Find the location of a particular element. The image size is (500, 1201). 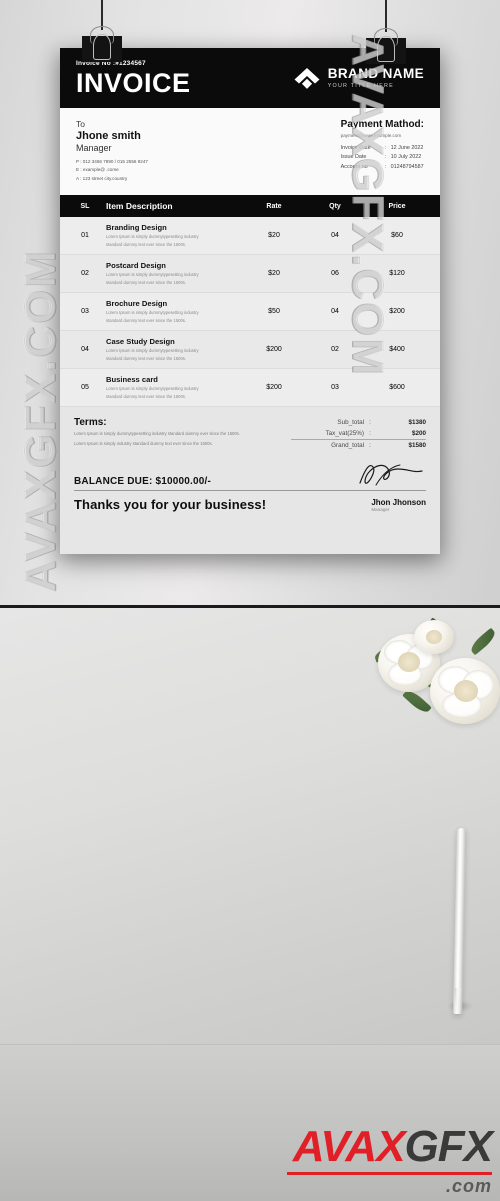

wall-floor-edge is located at coordinates (250, 1044).